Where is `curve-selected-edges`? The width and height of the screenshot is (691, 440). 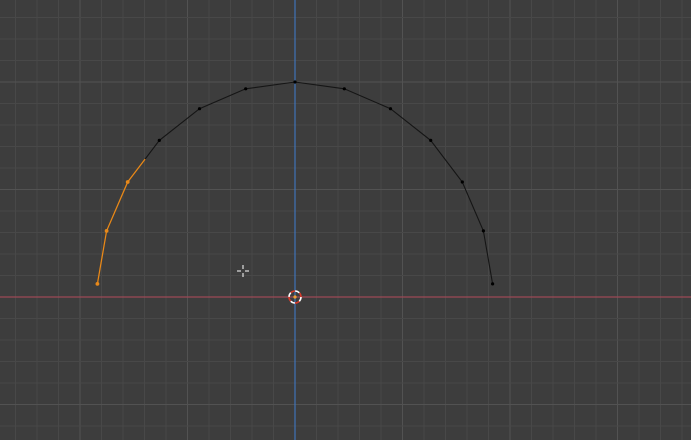 curve-selected-edges is located at coordinates (121, 221).